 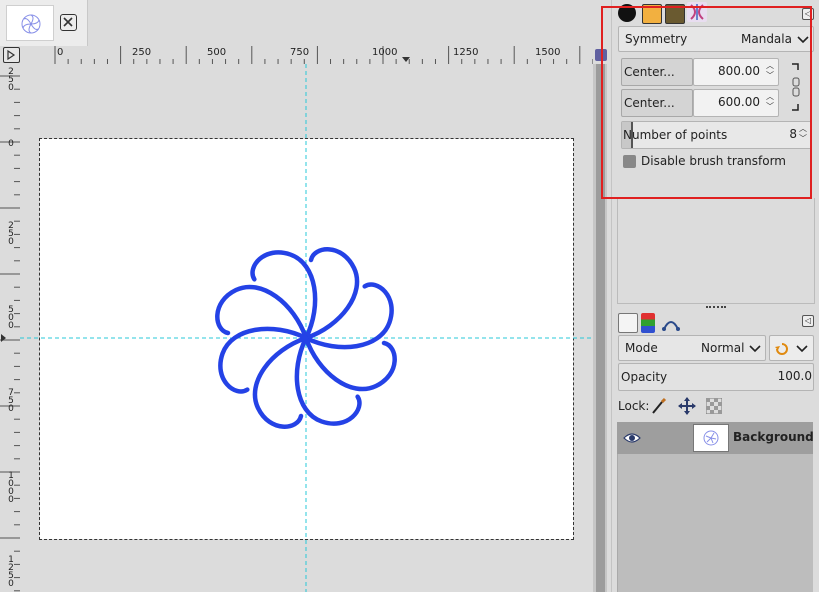 I want to click on chain-link-icon, so click(x=795, y=88).